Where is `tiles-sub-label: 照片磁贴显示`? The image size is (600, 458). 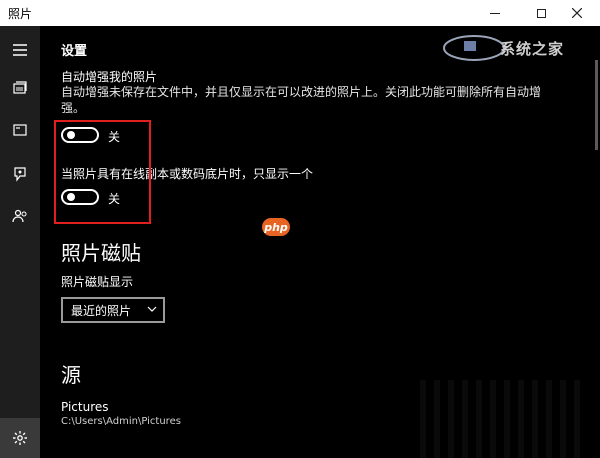
tiles-sub-label: 照片磁贴显示 is located at coordinates (97, 282).